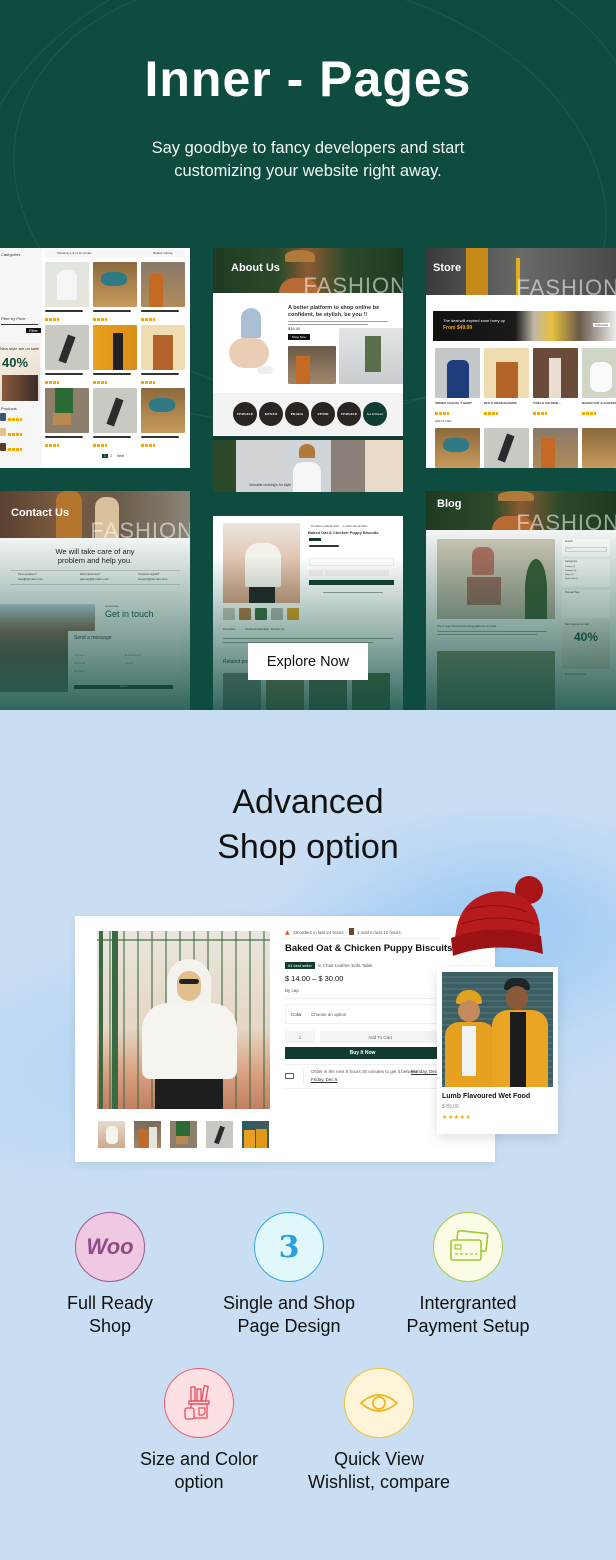 The height and width of the screenshot is (1560, 616). What do you see at coordinates (20, 372) in the screenshot?
I see `promo-banner: New style are on sale! 40%` at bounding box center [20, 372].